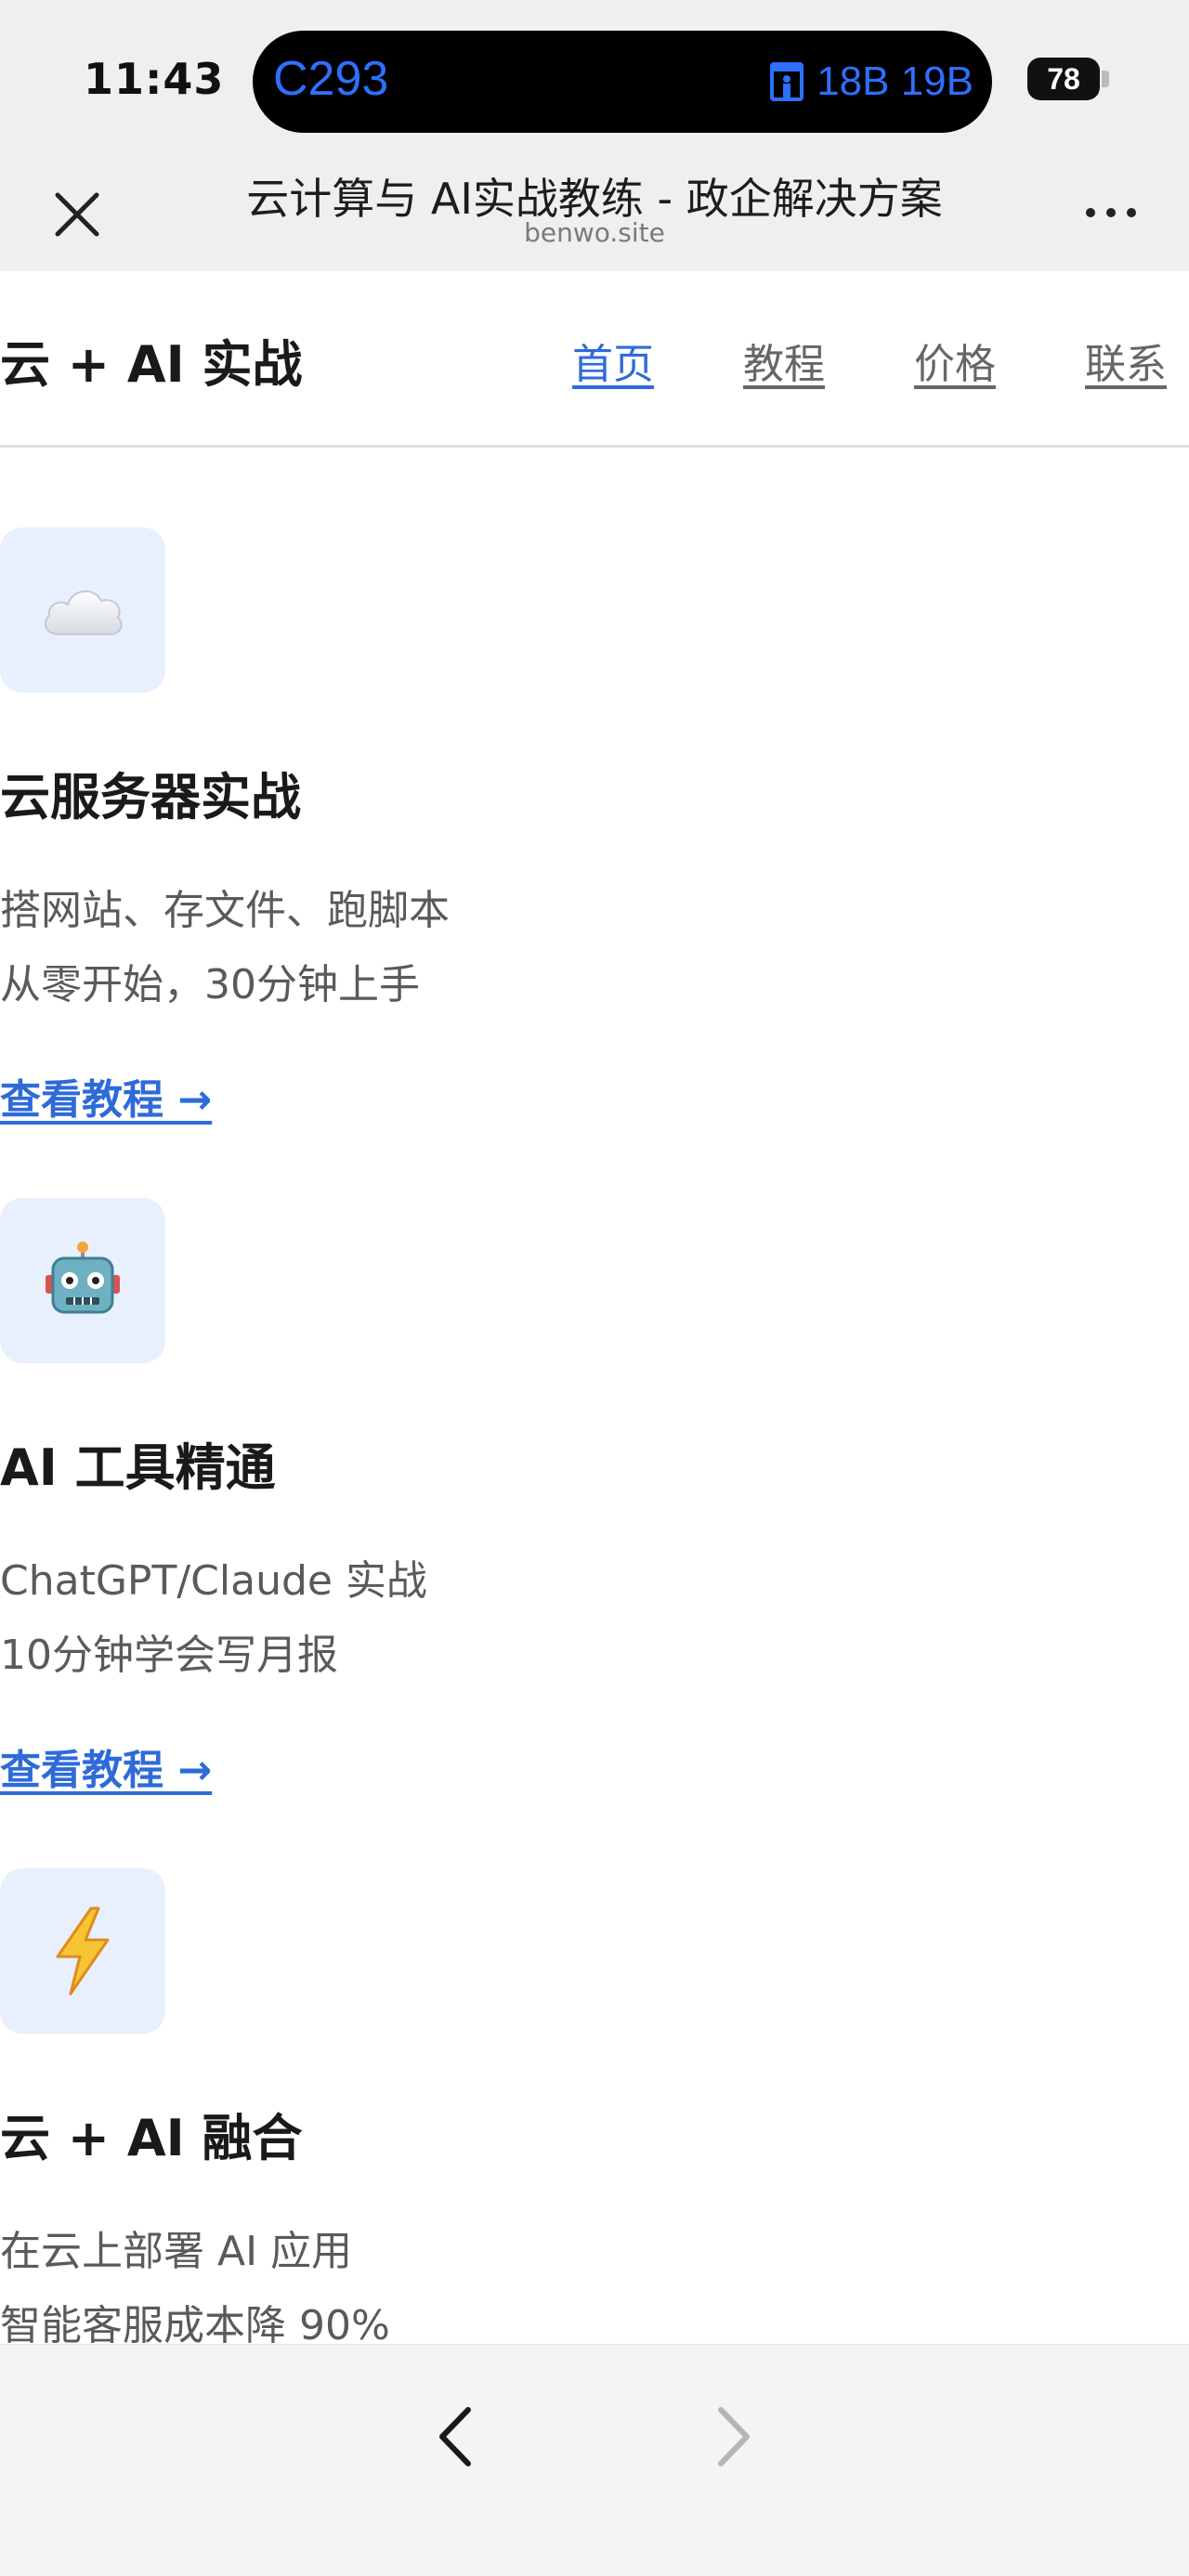  What do you see at coordinates (331, 79) in the screenshot?
I see `island-route: C293` at bounding box center [331, 79].